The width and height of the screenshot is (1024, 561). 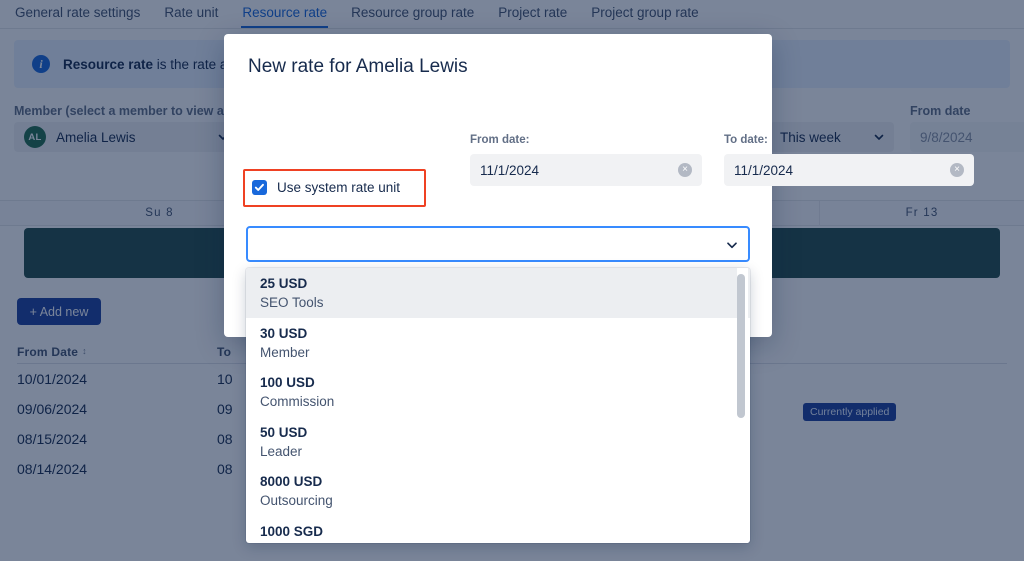 I want to click on modal-to-date-label: To date:, so click(x=746, y=140).